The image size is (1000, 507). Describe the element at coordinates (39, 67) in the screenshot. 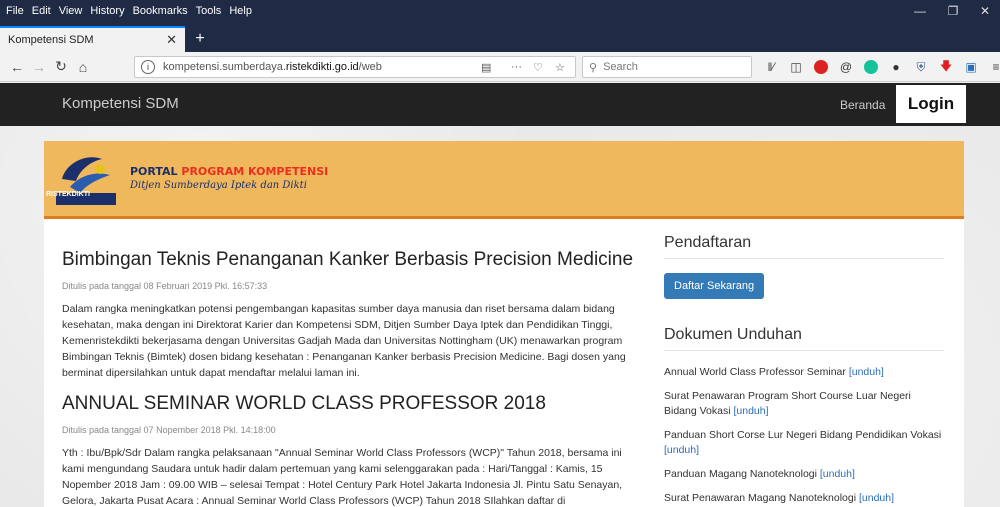

I see `forward-icon: →` at that location.